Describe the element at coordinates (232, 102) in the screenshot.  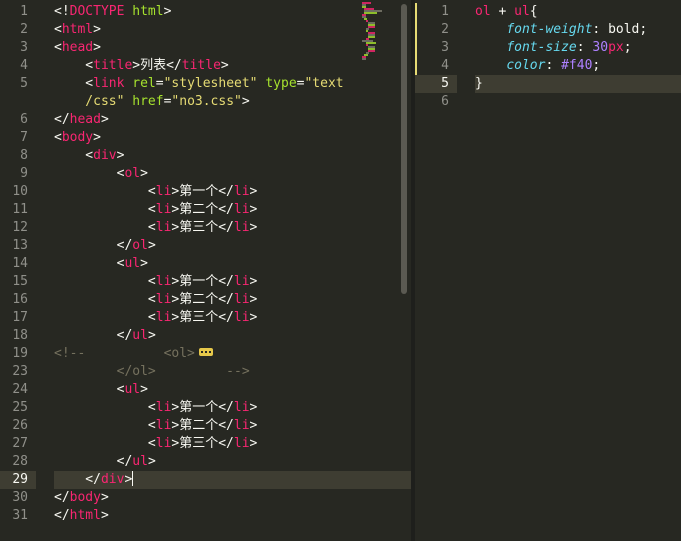
I see `code-line: /css" href="no3.css">` at that location.